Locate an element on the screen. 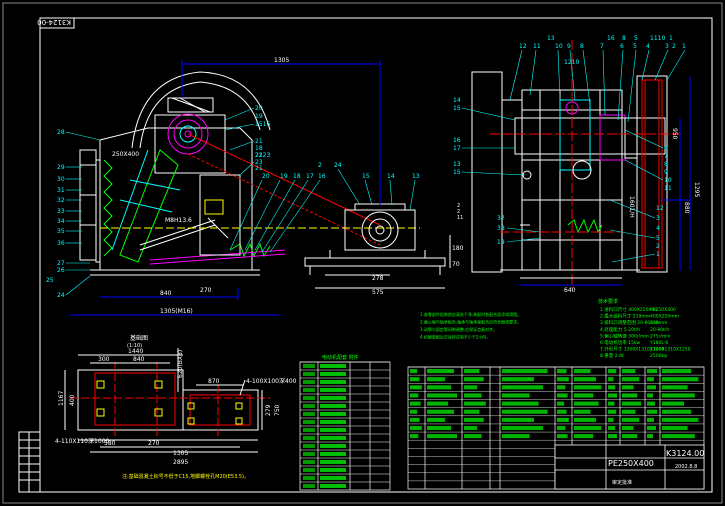  spec-line: 8.重量 2.8t is located at coordinates (612, 355).